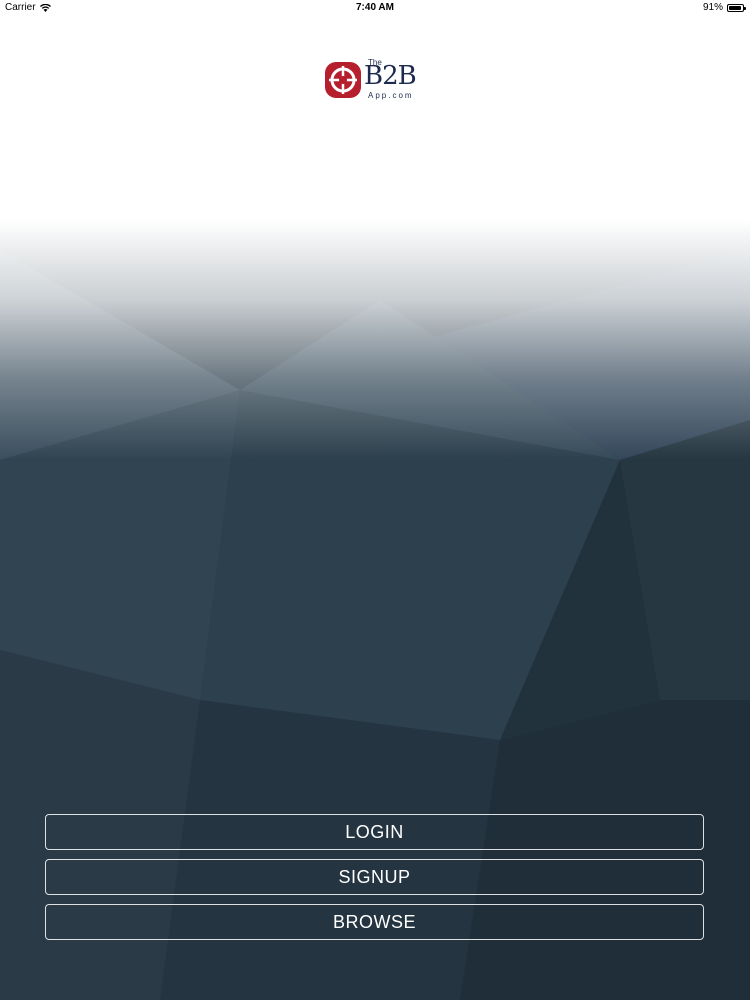  I want to click on status-bar: Carrier 7:40 AM 91%, so click(375, 8).